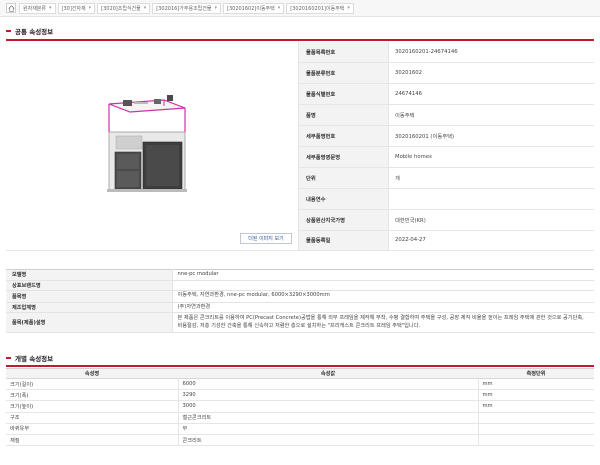 The width and height of the screenshot is (600, 465). I want to click on table-row: 모델명 nne-pc modular, so click(300, 275).